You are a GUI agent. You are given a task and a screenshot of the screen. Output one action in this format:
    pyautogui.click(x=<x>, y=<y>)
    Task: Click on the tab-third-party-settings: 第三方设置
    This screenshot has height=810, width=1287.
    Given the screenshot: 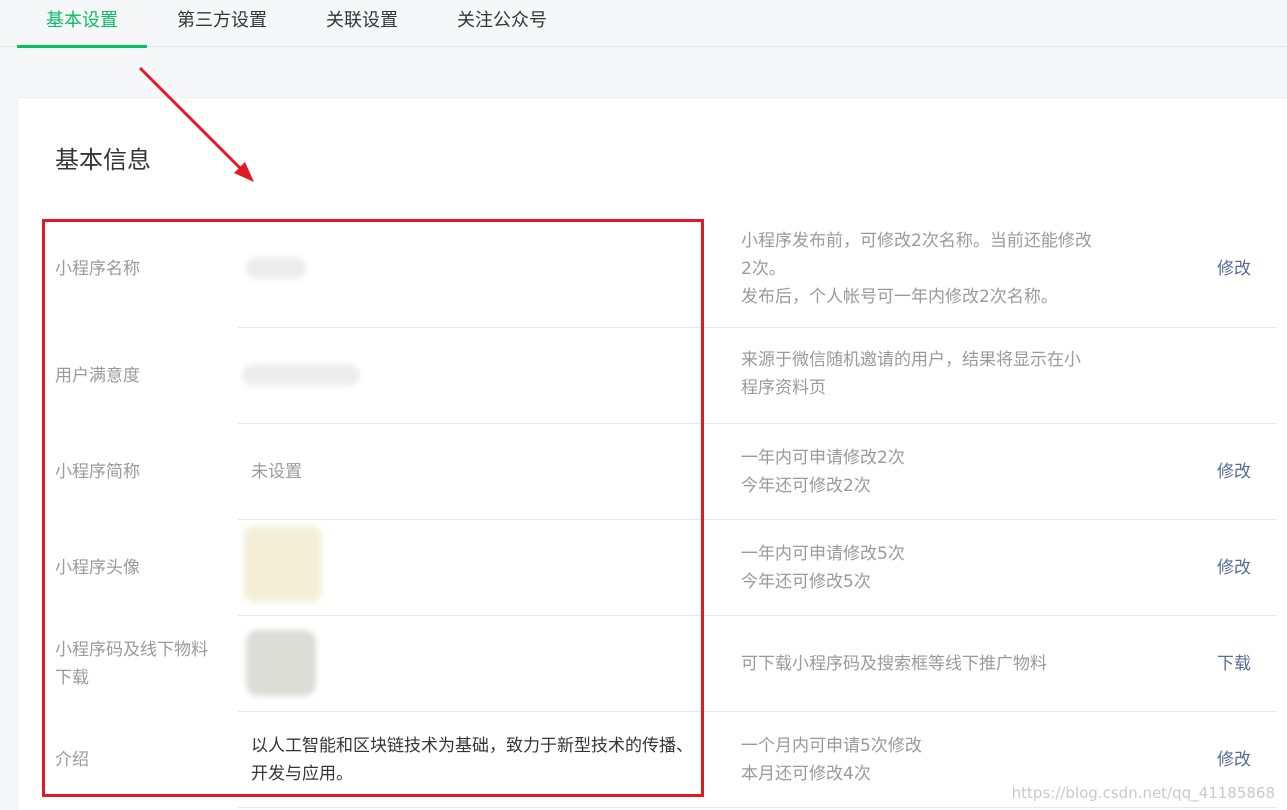 What is the action you would take?
    pyautogui.click(x=222, y=23)
    